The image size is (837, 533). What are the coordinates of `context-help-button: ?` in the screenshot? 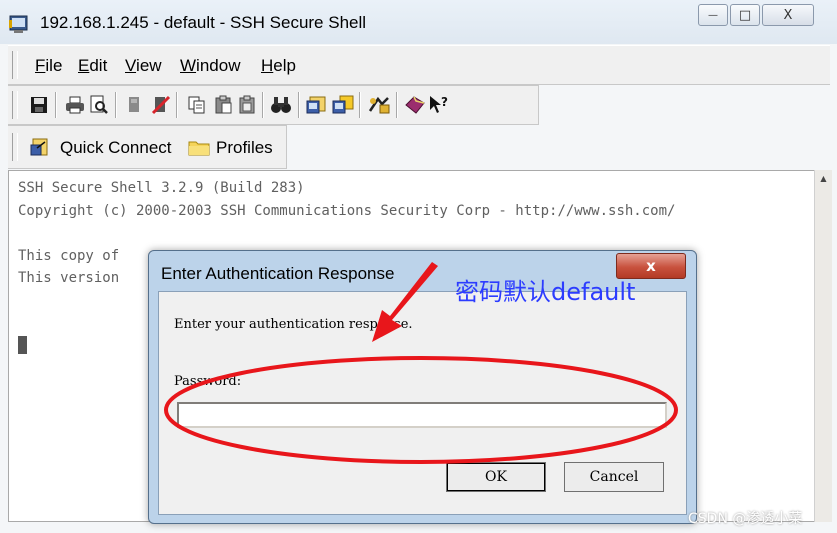 It's located at (439, 105).